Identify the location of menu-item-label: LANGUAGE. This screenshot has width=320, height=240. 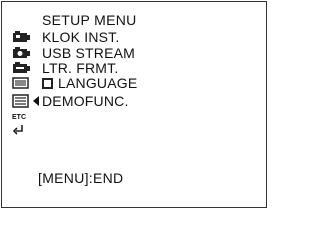
(98, 83).